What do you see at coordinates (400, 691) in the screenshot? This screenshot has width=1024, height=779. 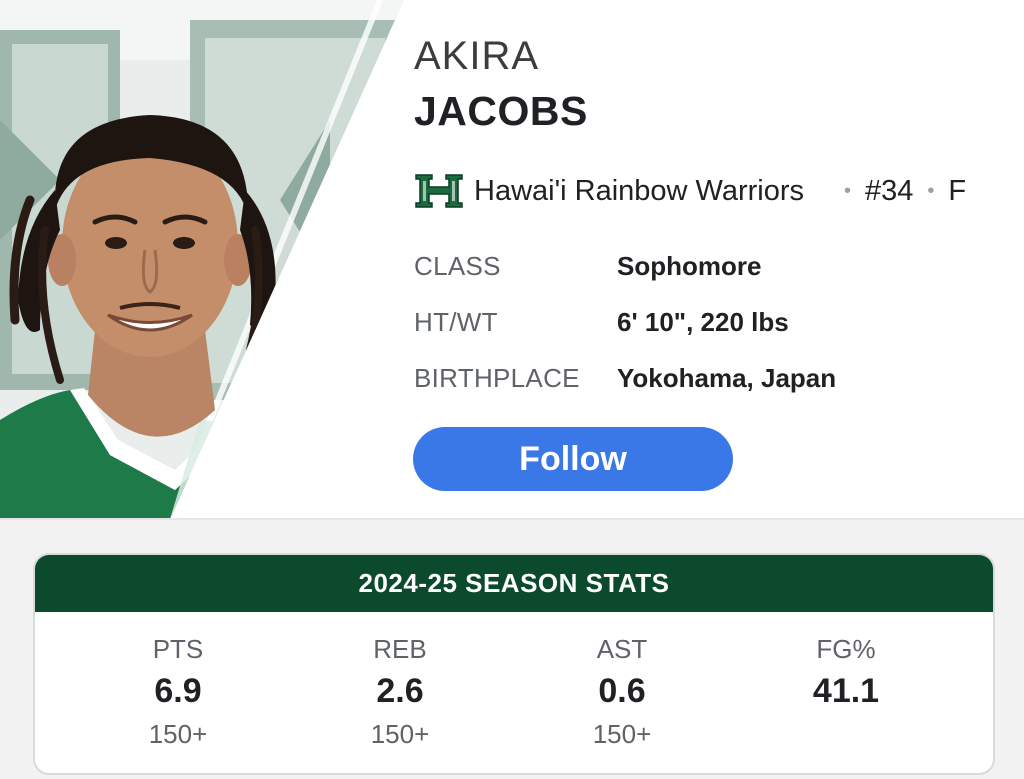 I see `stat-value: 2.6` at bounding box center [400, 691].